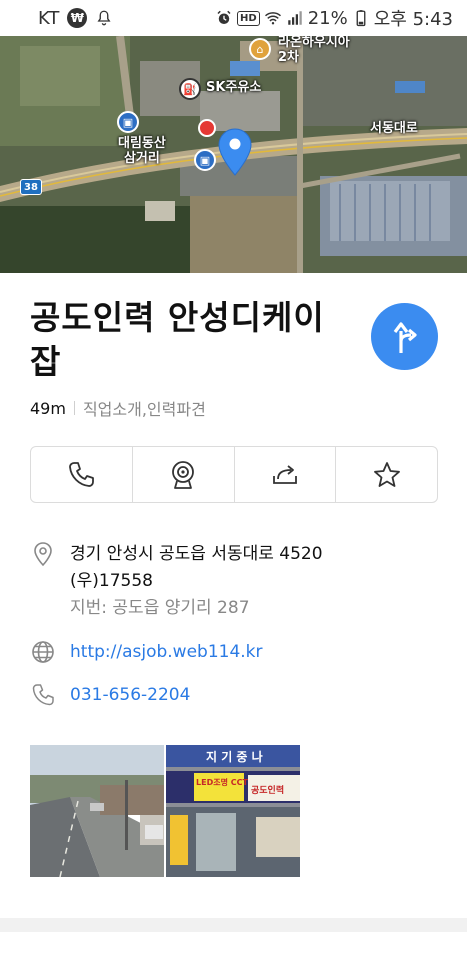 The height and width of the screenshot is (960, 467). Describe the element at coordinates (111, 581) in the screenshot. I see `postal-code: (우)17558` at that location.